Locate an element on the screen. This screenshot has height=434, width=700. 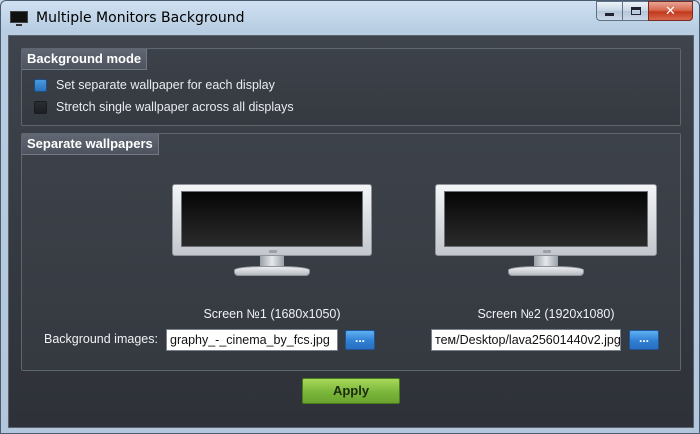
maximize-icon is located at coordinates (635, 11).